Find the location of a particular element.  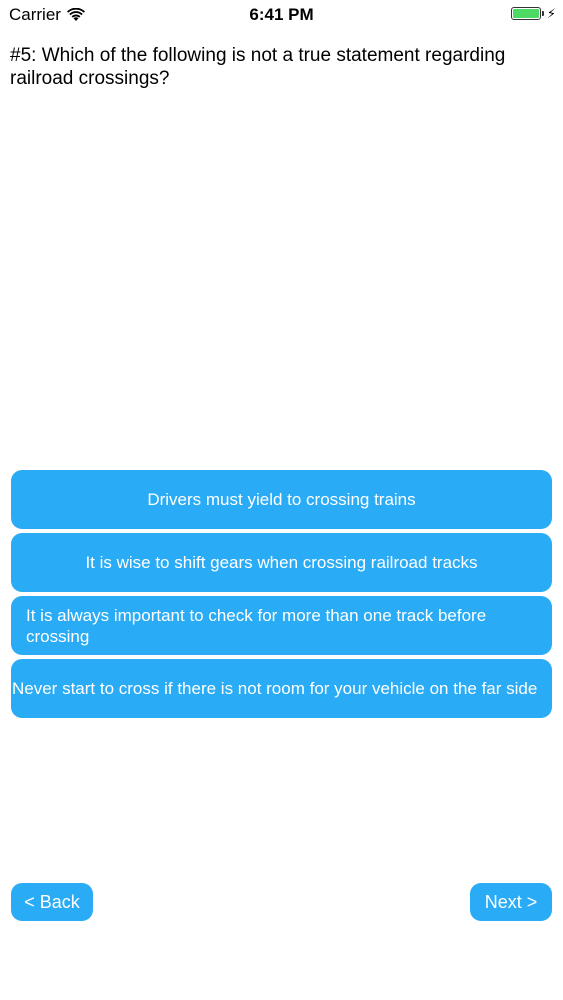

answer-button-1: Drivers must yield to crossing trains is located at coordinates (281, 499).